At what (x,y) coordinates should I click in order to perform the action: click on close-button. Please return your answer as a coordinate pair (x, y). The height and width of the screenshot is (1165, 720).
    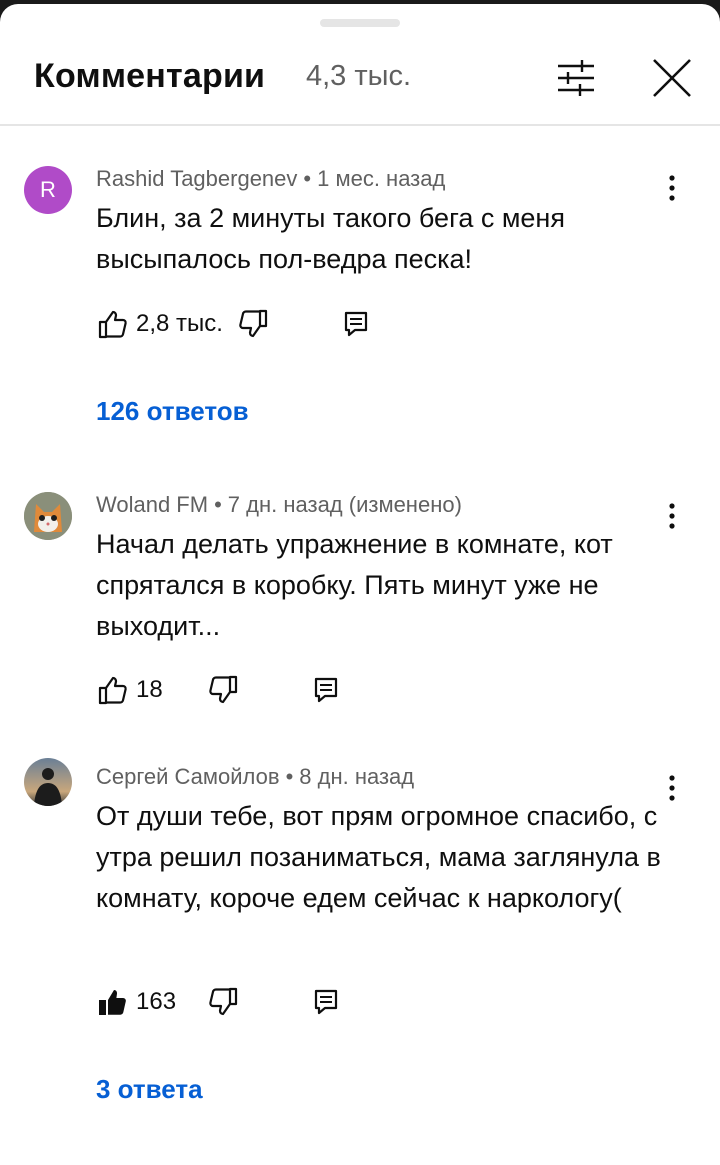
    Looking at the image, I should click on (672, 78).